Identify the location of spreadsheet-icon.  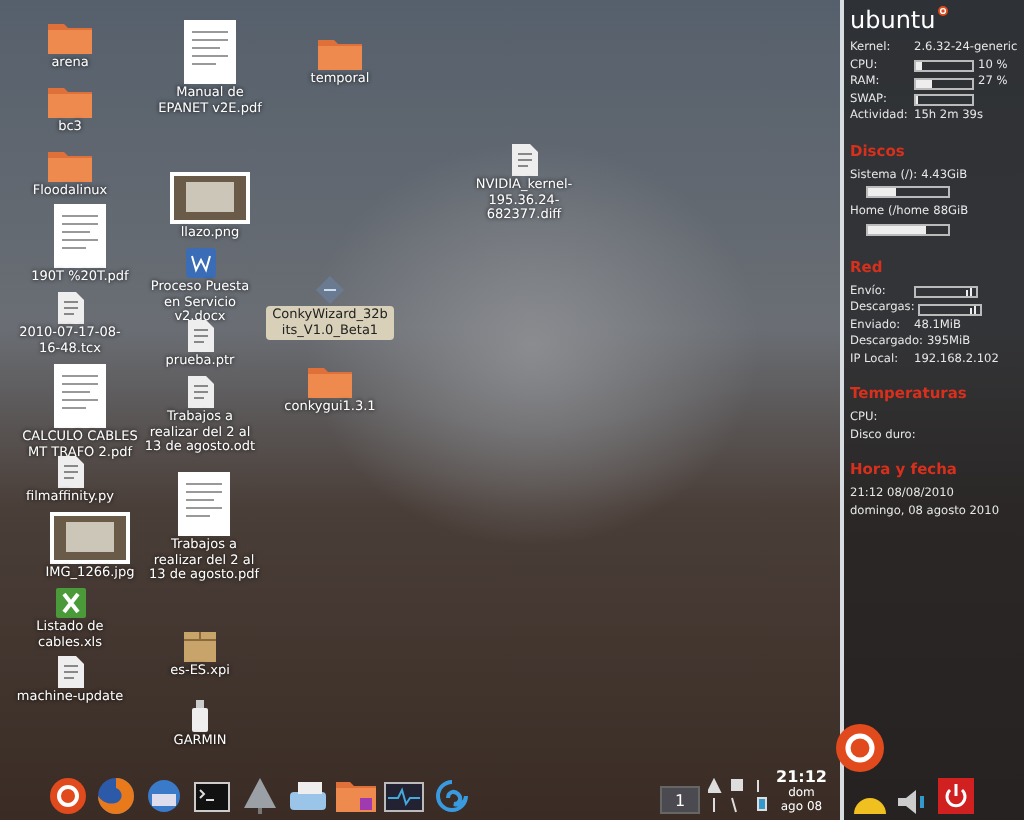
(70, 603).